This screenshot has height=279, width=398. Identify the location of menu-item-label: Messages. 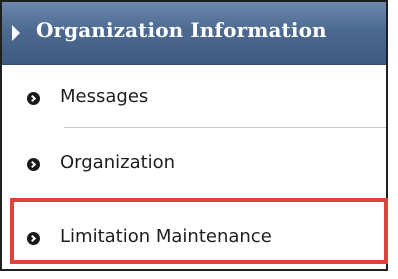
(104, 96).